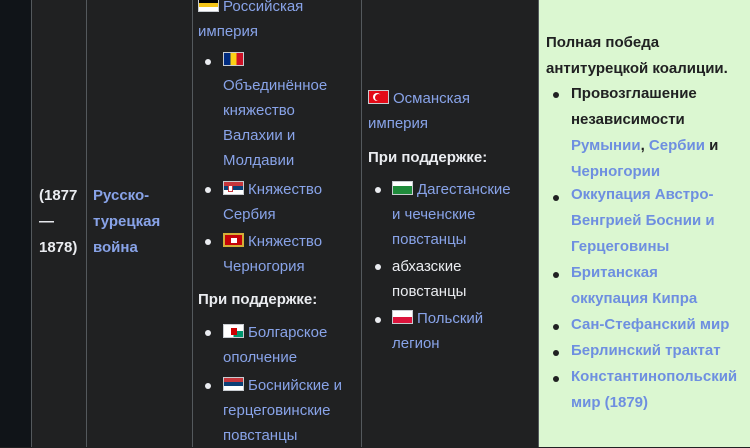  I want to click on support-heading-side1: При поддержке:, so click(258, 299).